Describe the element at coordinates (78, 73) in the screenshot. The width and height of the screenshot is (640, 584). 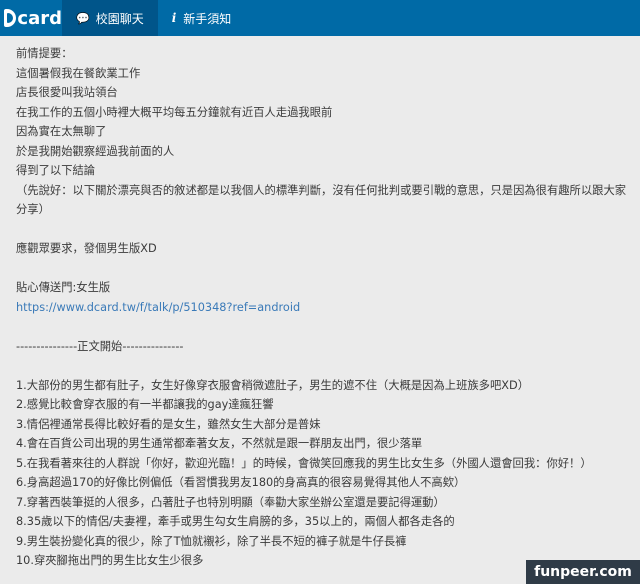
I see `post-line: 這個暑假我在餐飲業工作` at that location.